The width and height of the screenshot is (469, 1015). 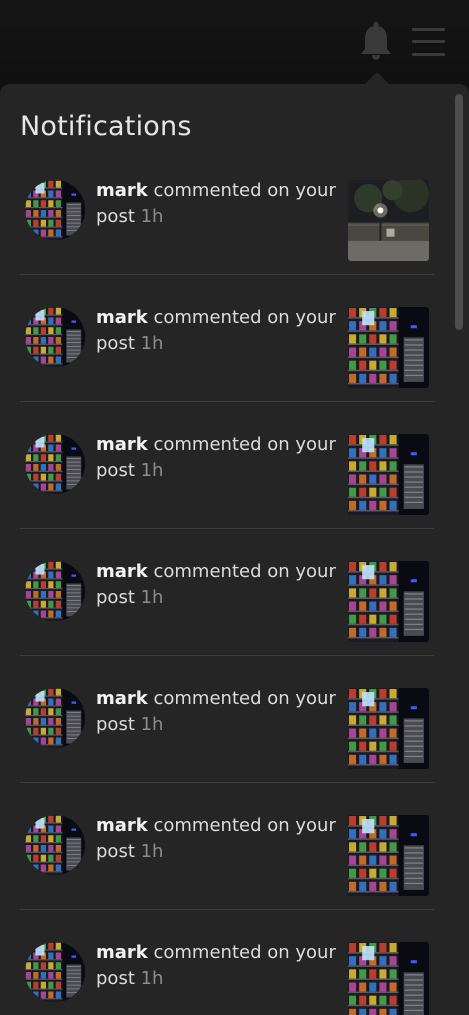 I want to click on scrollbar-thumb, so click(x=459, y=212).